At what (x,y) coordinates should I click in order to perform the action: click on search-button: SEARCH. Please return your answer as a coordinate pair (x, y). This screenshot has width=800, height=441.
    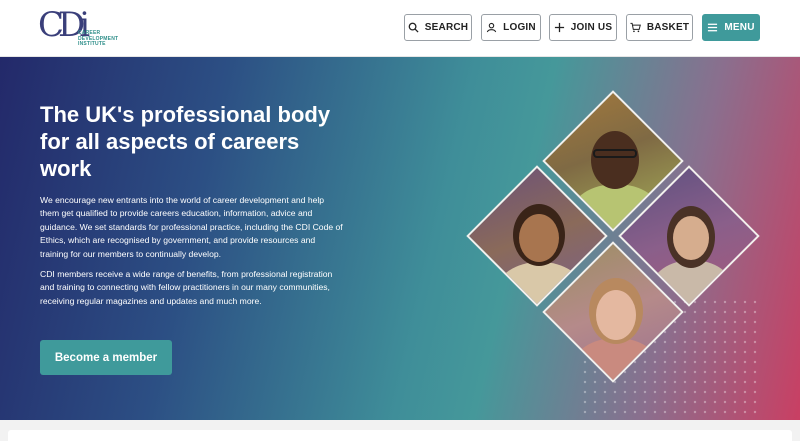
    Looking at the image, I should click on (438, 27).